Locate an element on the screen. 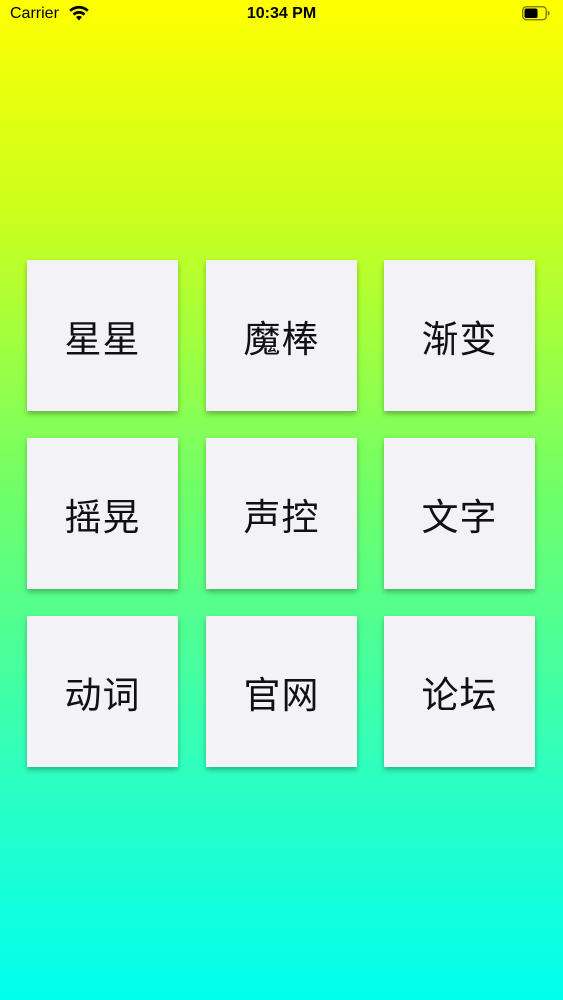 The width and height of the screenshot is (563, 1000). status-bar: Carrier 10:34 PM is located at coordinates (281, 15).